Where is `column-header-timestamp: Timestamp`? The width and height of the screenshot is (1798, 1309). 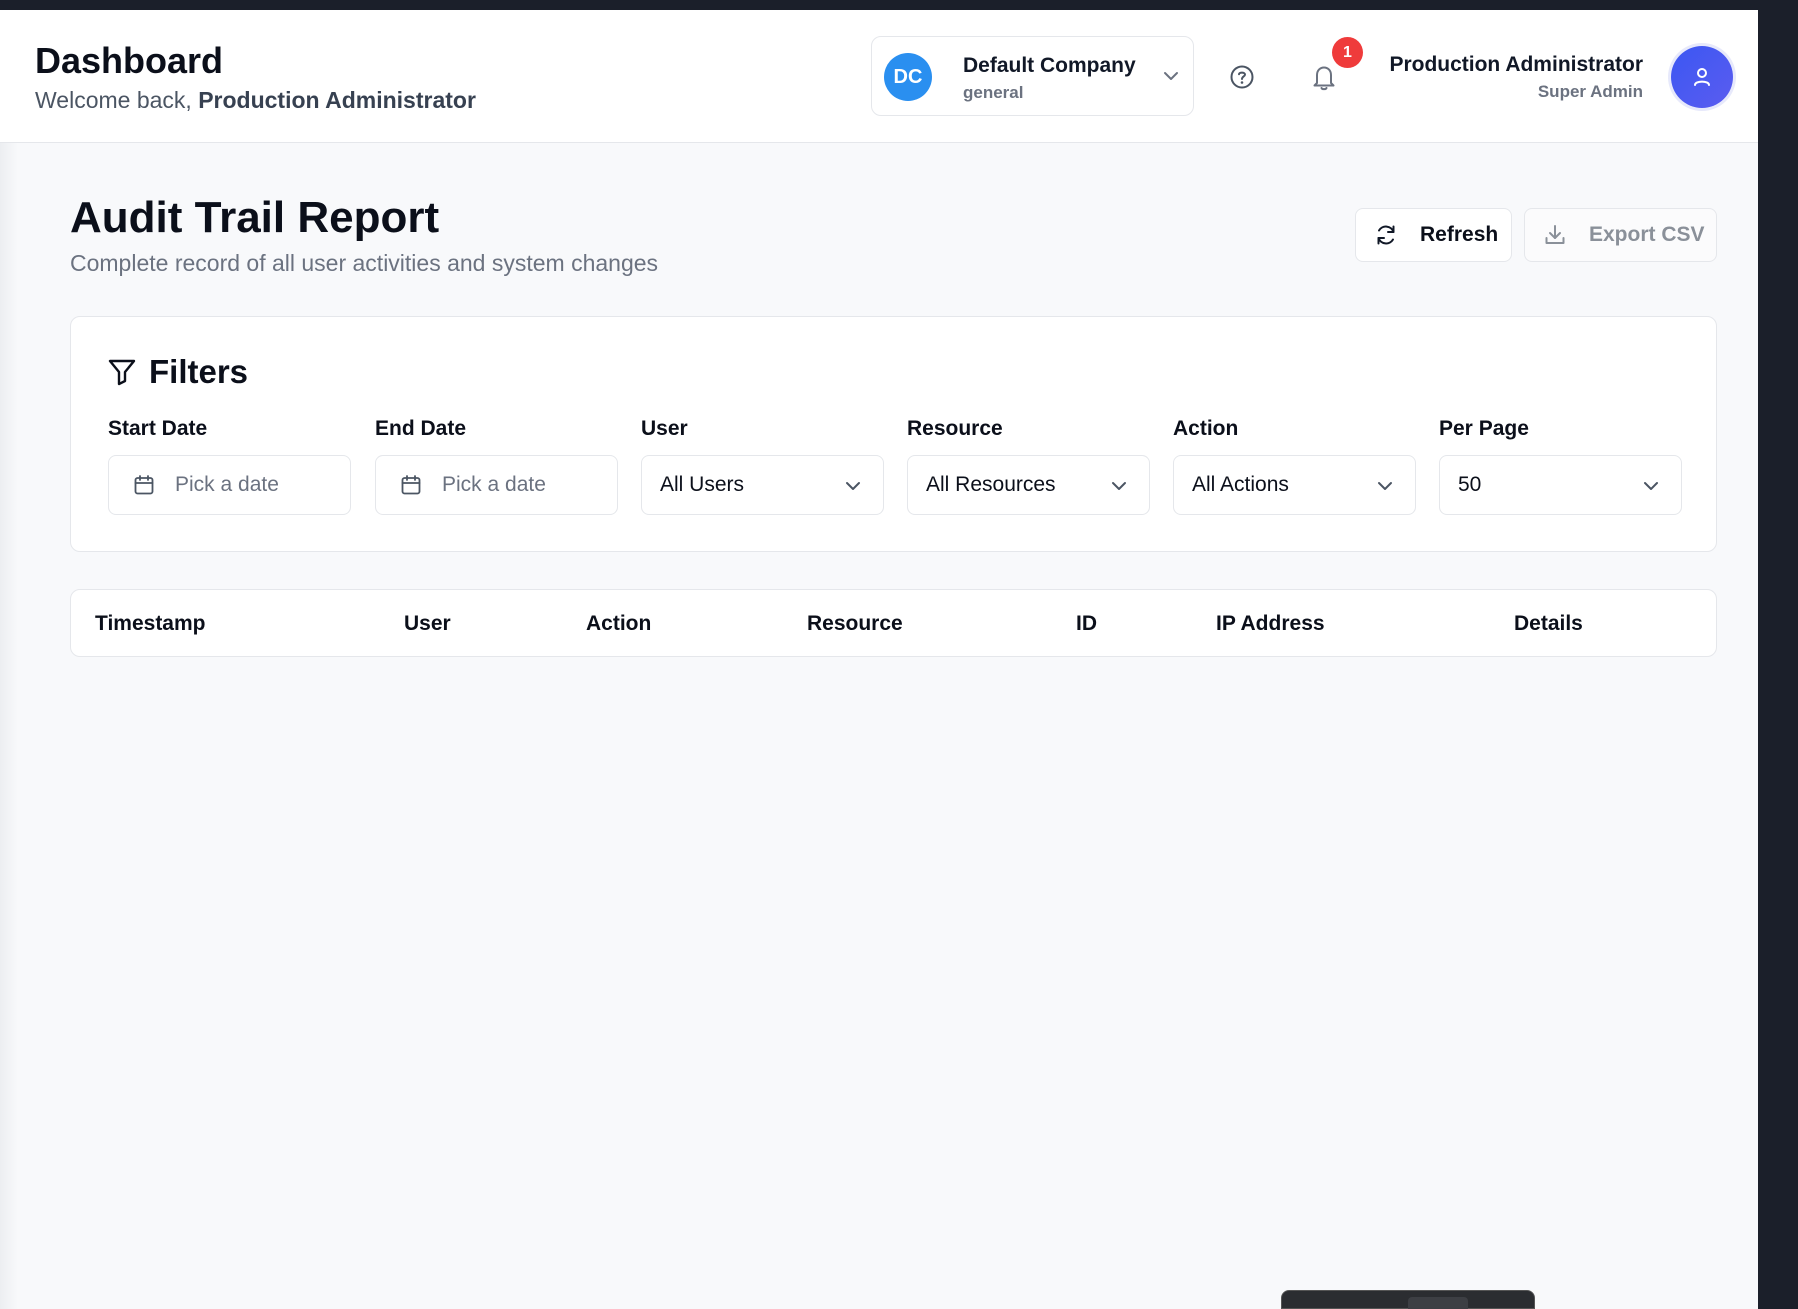
column-header-timestamp: Timestamp is located at coordinates (150, 624).